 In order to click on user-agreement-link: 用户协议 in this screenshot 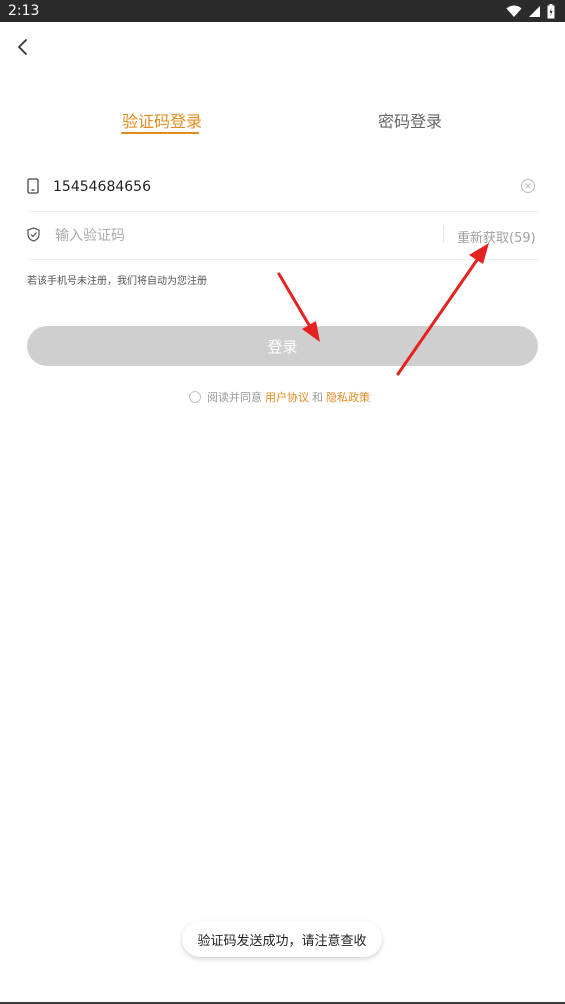, I will do `click(287, 397)`.